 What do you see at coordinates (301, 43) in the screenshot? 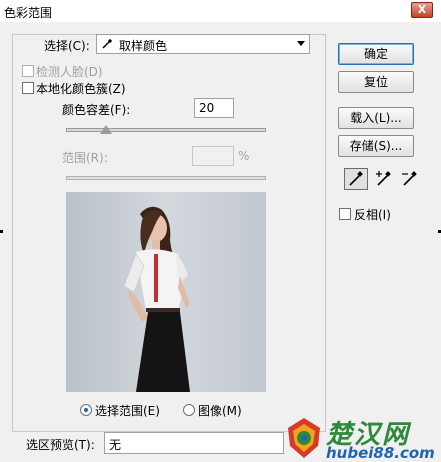
I see `chevron-down-icon` at bounding box center [301, 43].